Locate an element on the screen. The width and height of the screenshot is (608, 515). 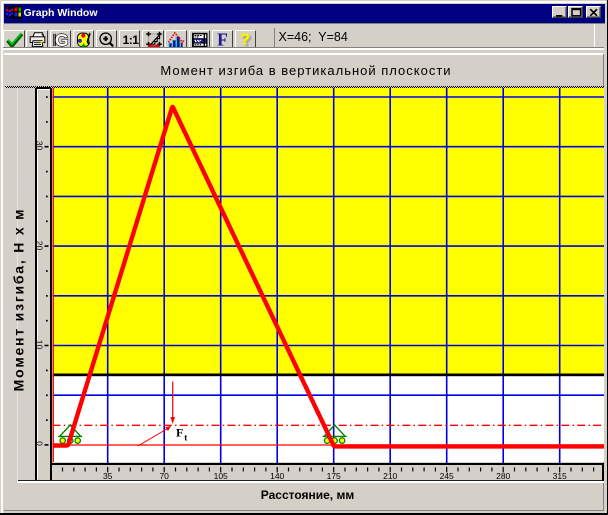
svg-text: F is located at coordinates (179, 433).